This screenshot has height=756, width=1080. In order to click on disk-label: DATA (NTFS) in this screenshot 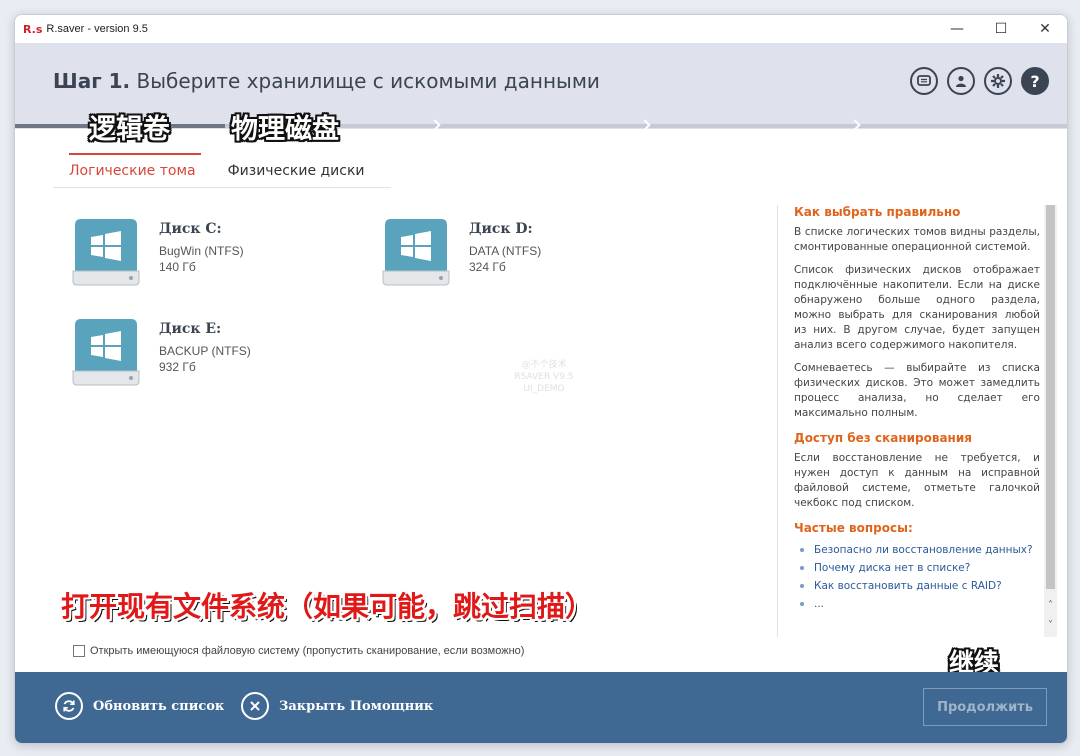, I will do `click(505, 251)`.